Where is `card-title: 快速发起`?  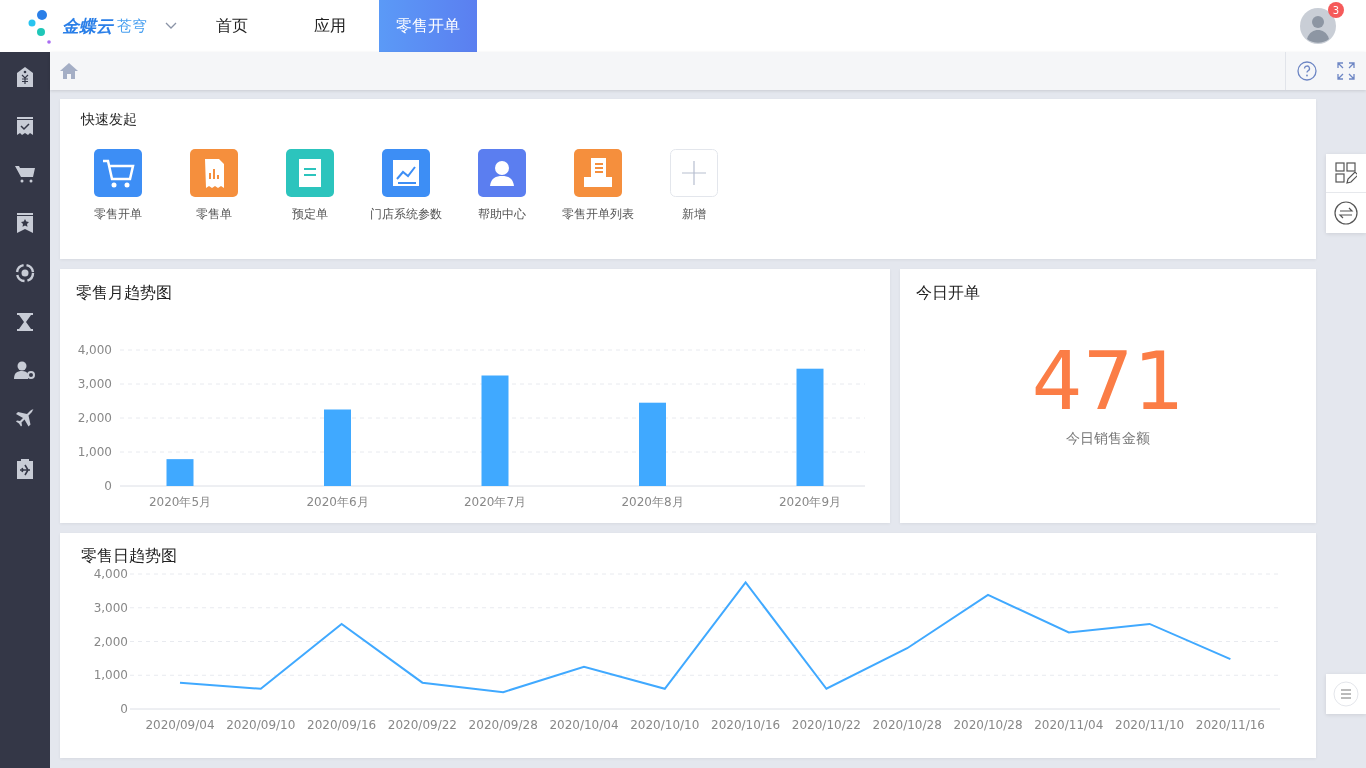
card-title: 快速发起 is located at coordinates (108, 120).